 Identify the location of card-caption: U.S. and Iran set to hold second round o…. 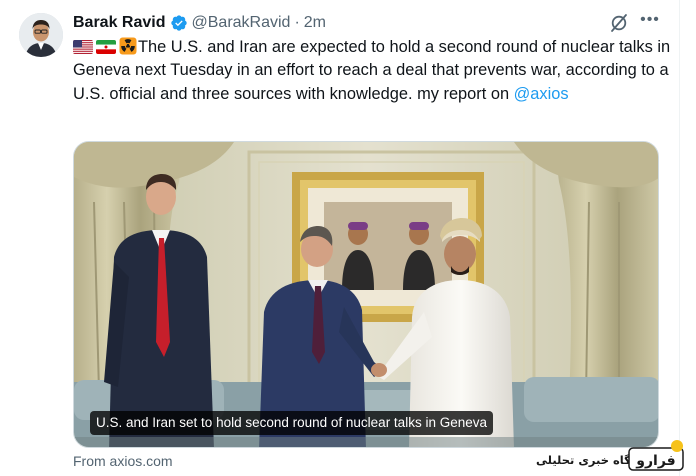
(291, 423).